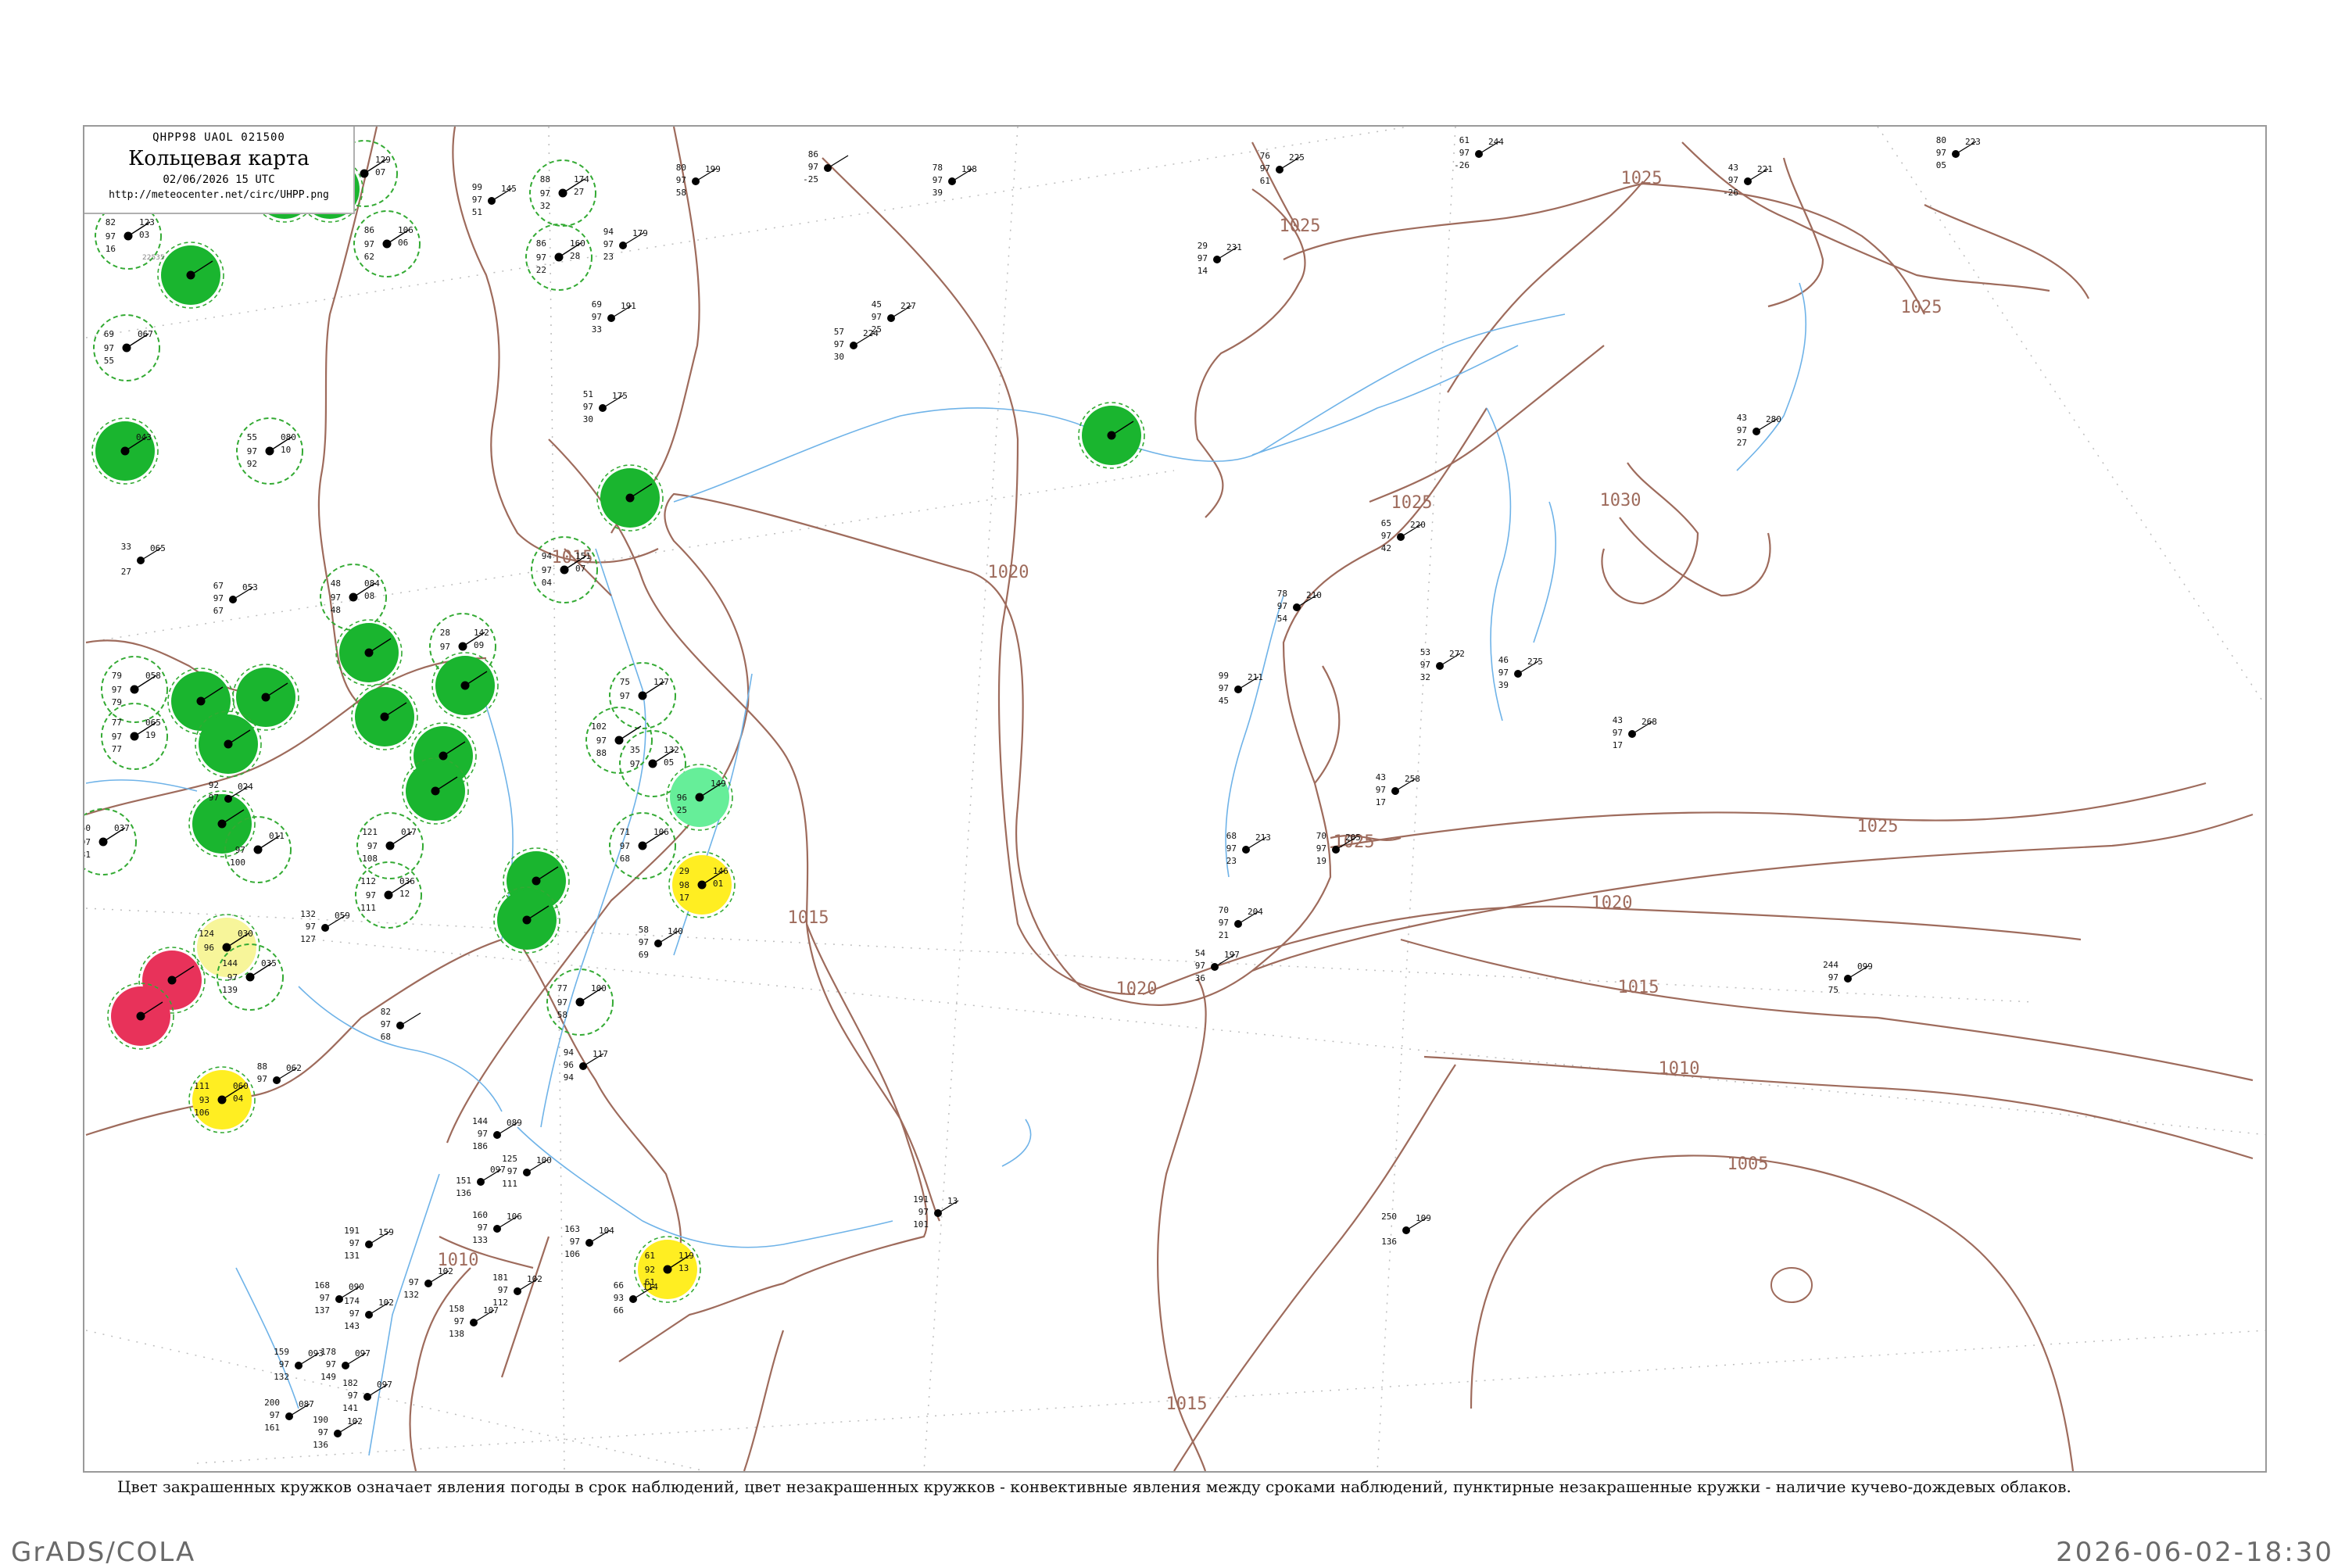 The image size is (2345, 1568). What do you see at coordinates (1479, 152) in the screenshot?
I see `station-plot: 61 97 -26 244` at bounding box center [1479, 152].